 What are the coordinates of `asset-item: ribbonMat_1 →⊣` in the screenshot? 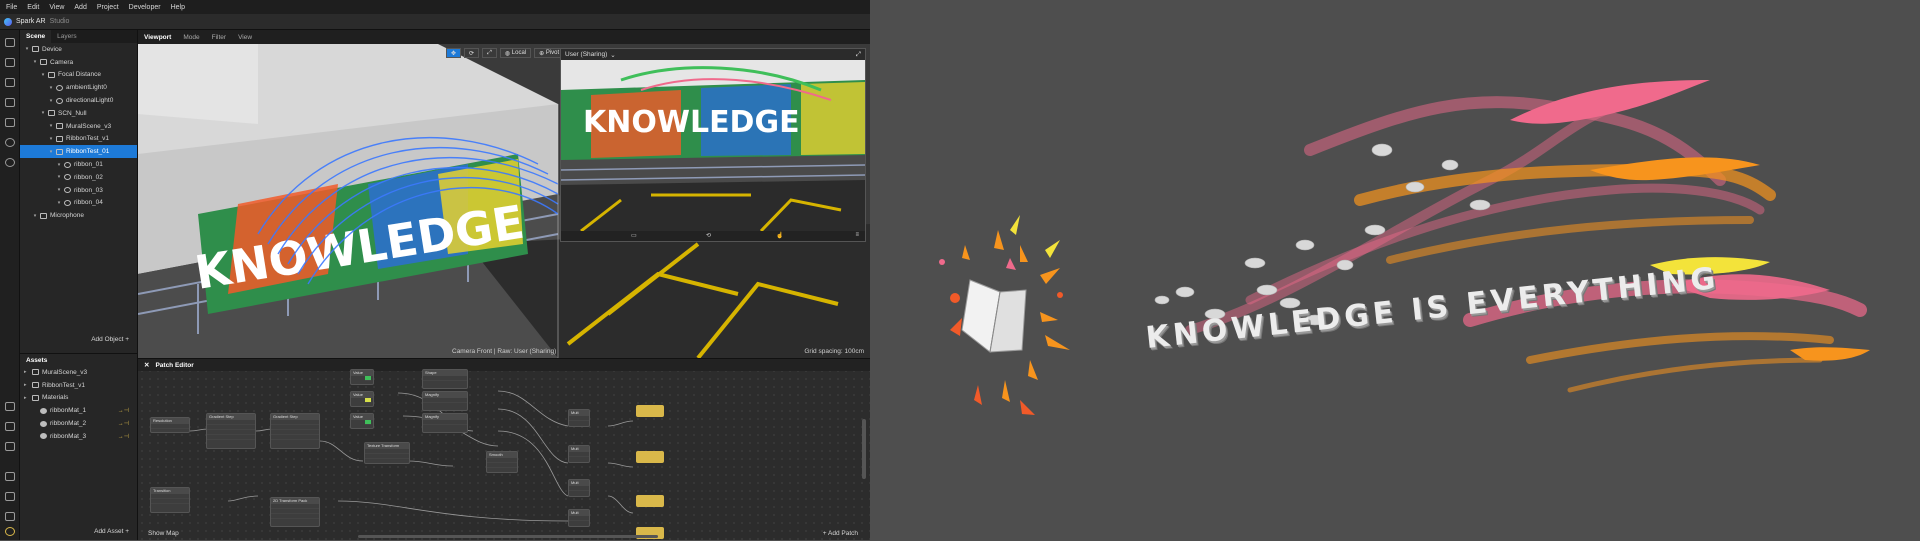 It's located at (78, 410).